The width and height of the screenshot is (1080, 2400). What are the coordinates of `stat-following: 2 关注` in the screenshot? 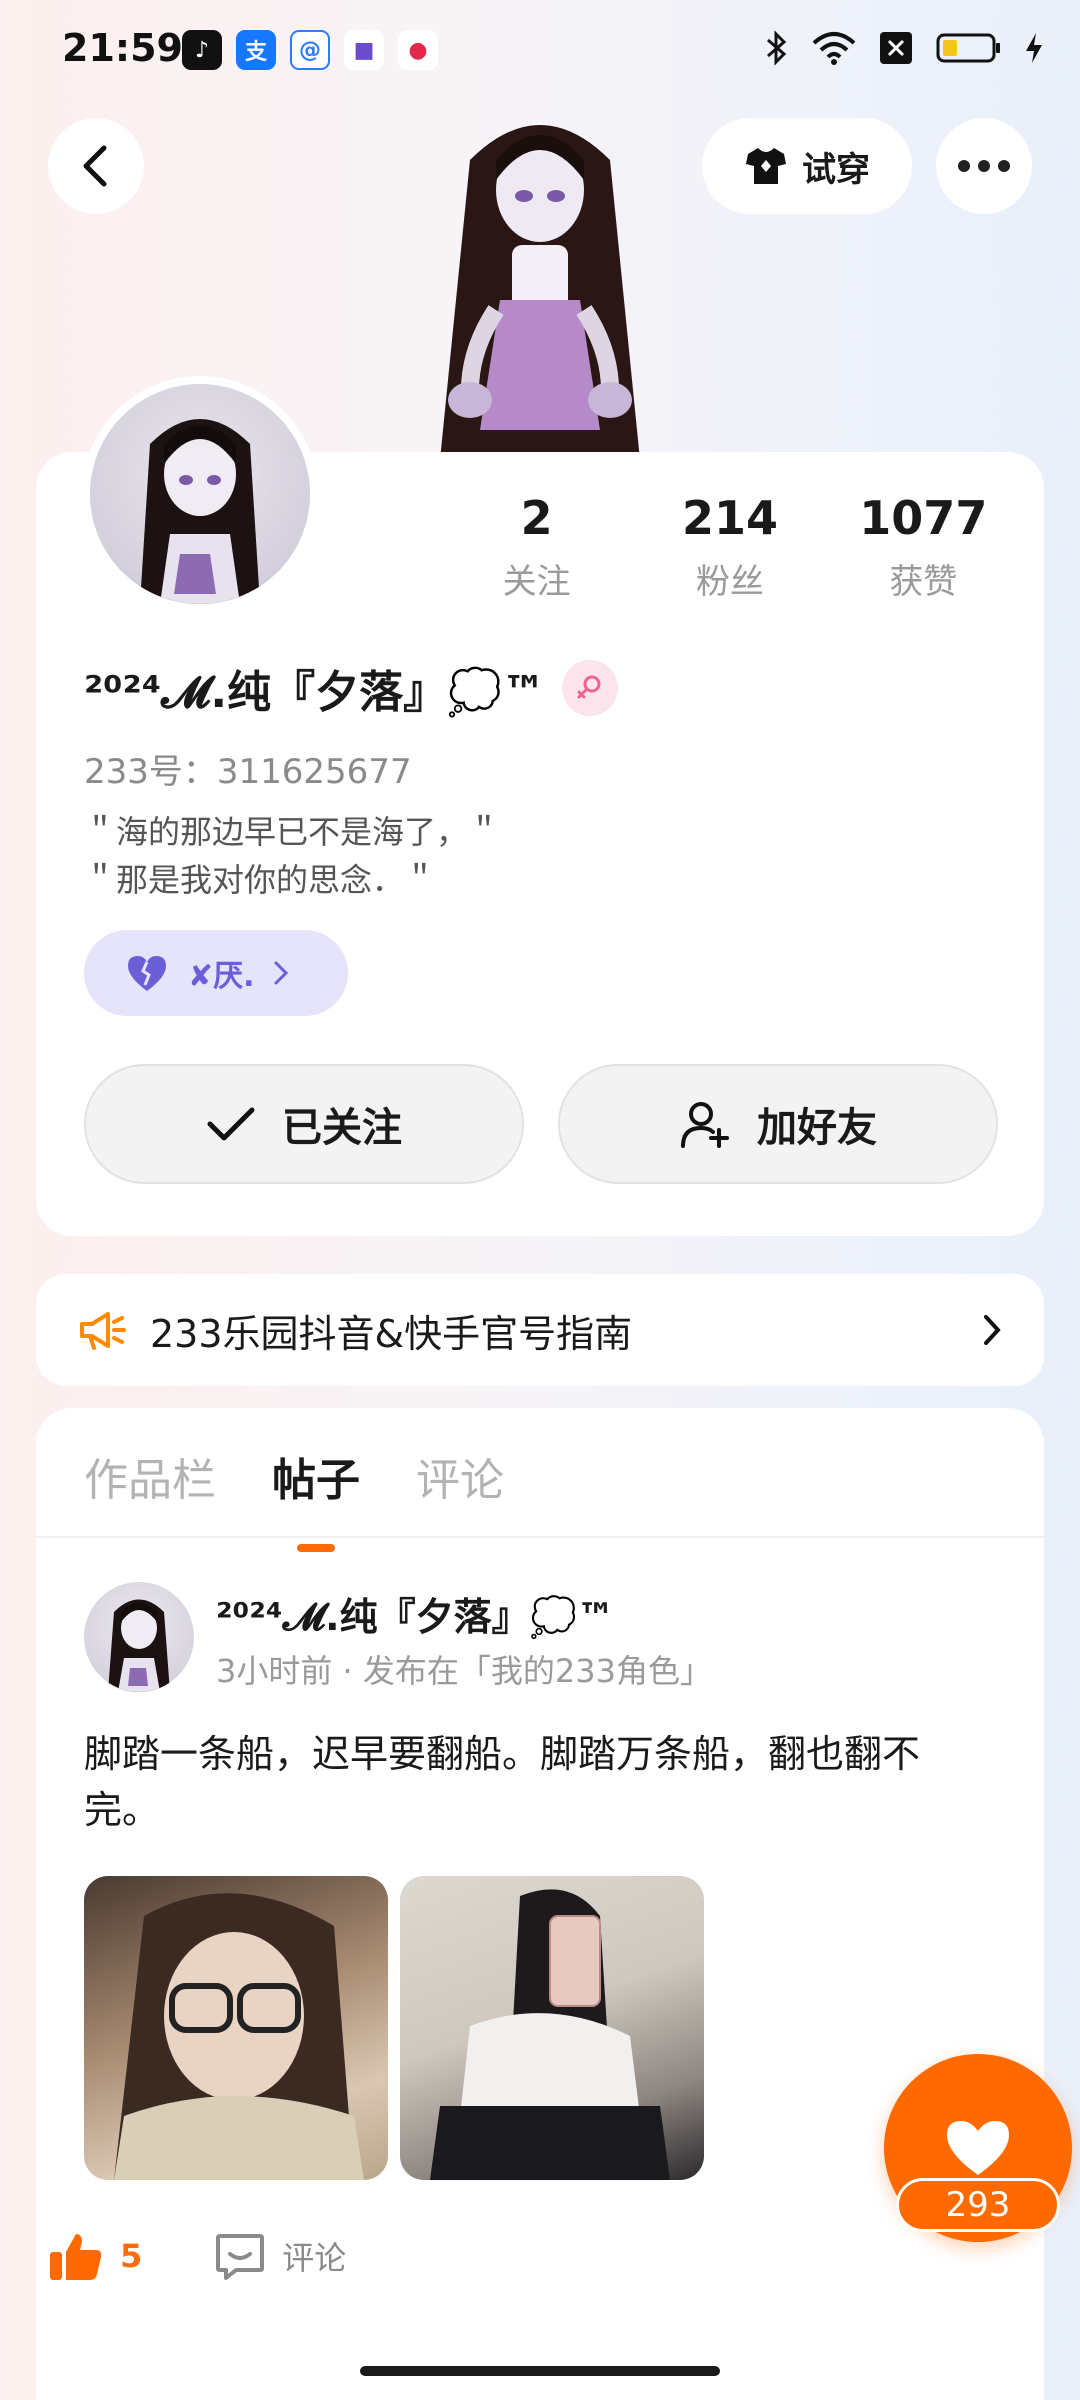 It's located at (536, 546).